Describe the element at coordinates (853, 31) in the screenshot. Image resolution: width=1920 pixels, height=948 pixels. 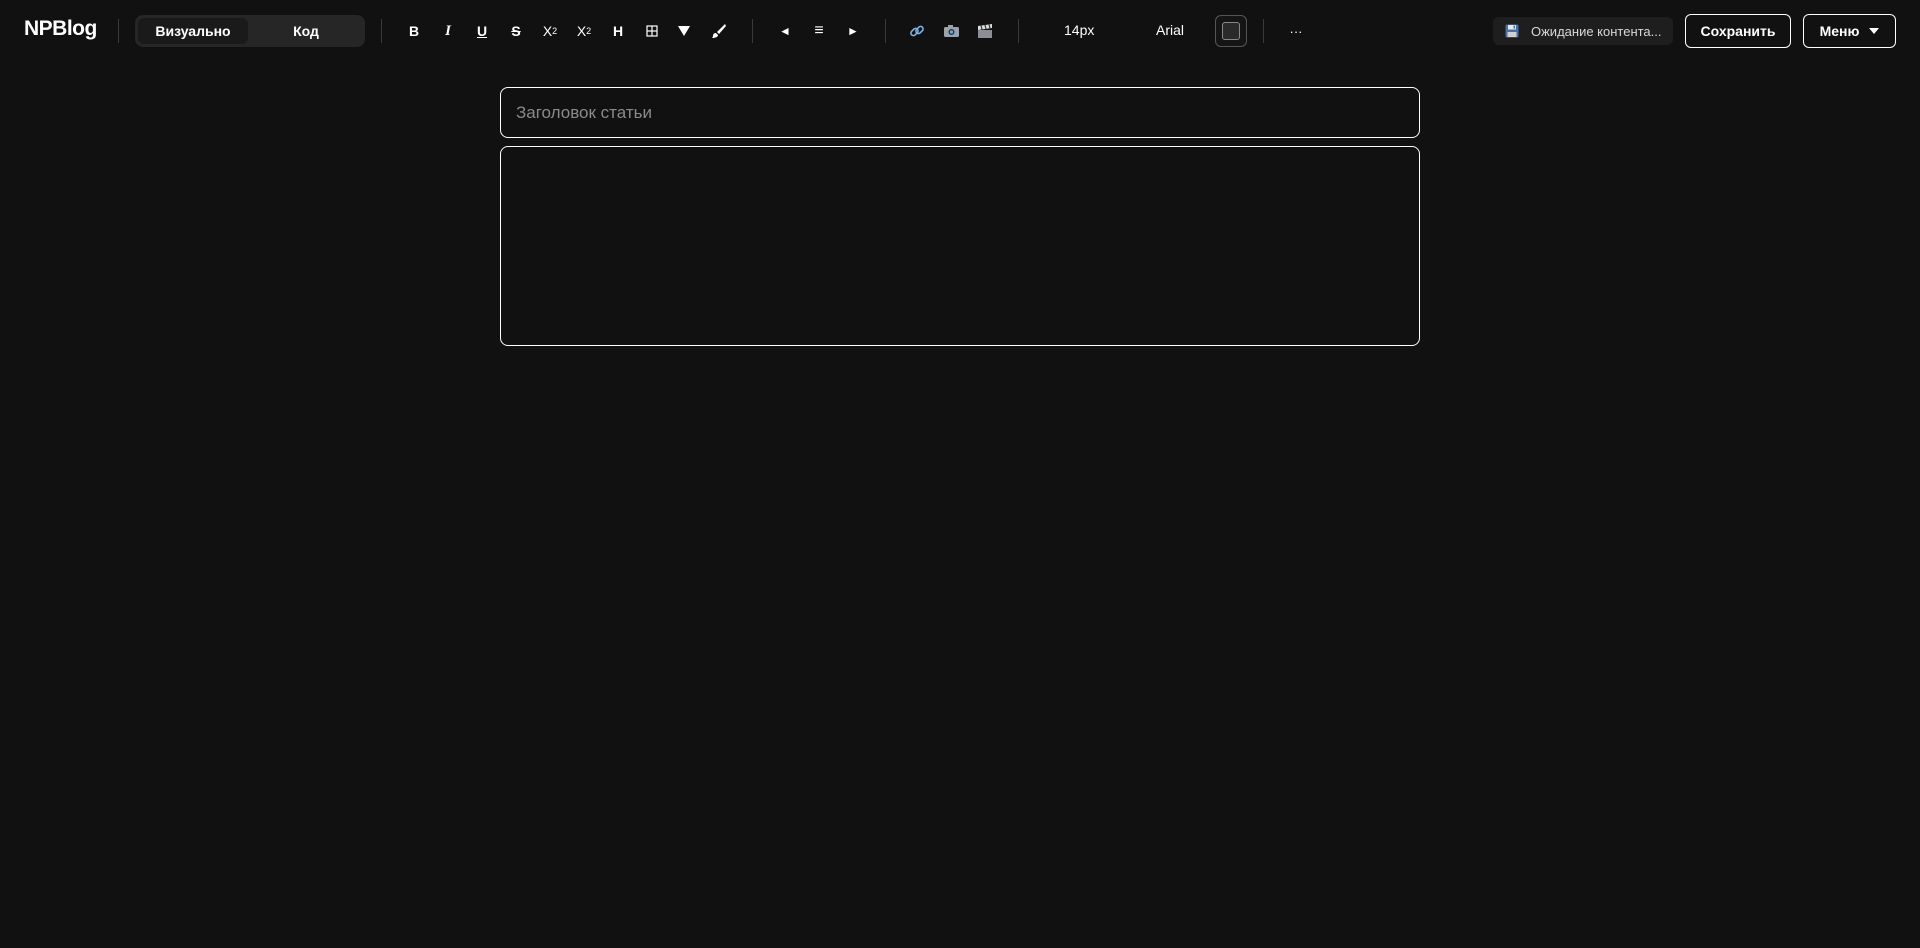
I see `align-right-button: ►` at that location.